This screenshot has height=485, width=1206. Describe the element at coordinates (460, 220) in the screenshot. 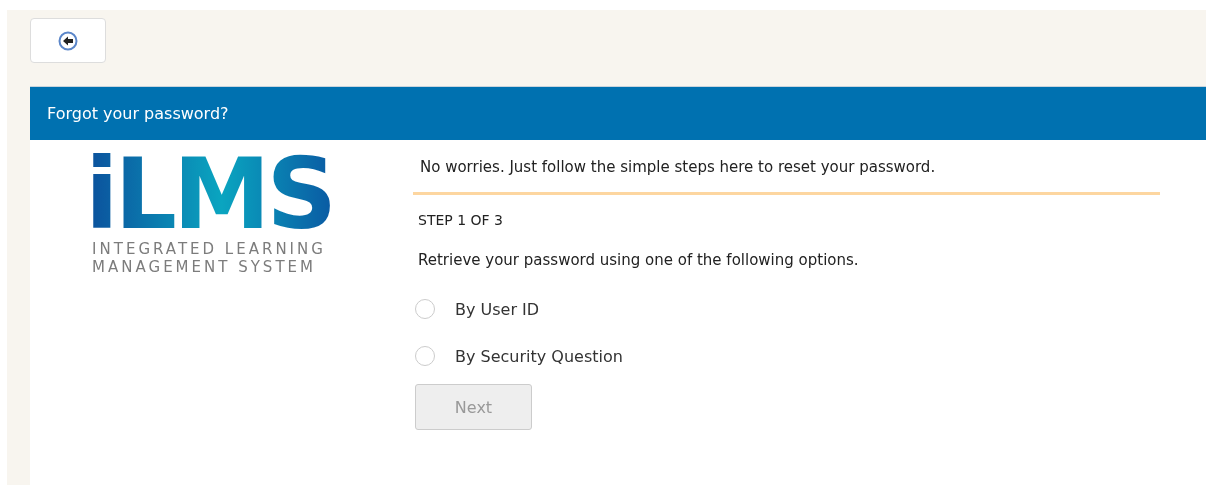

I see `step-label: STEP 1 OF 3` at that location.